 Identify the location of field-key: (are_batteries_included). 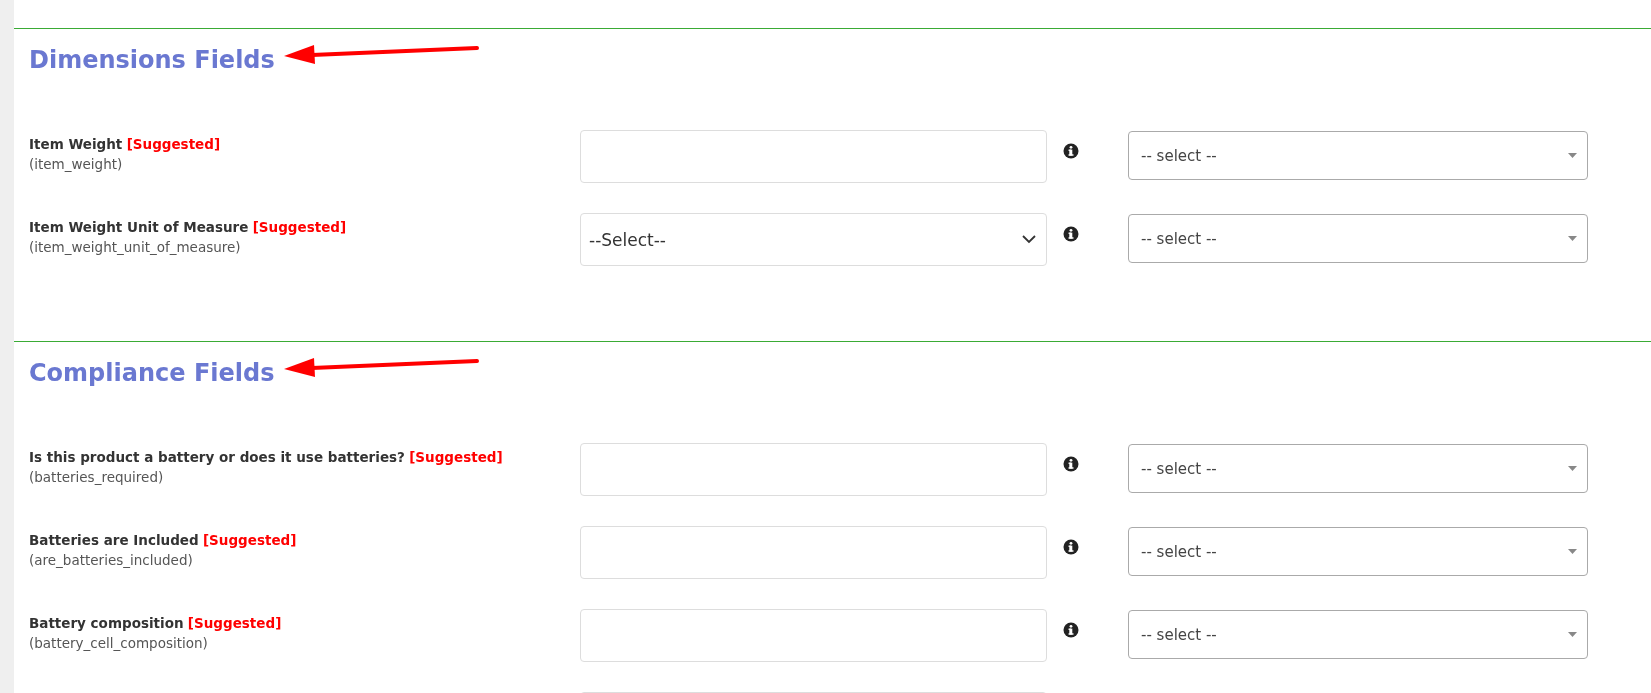
(304, 560).